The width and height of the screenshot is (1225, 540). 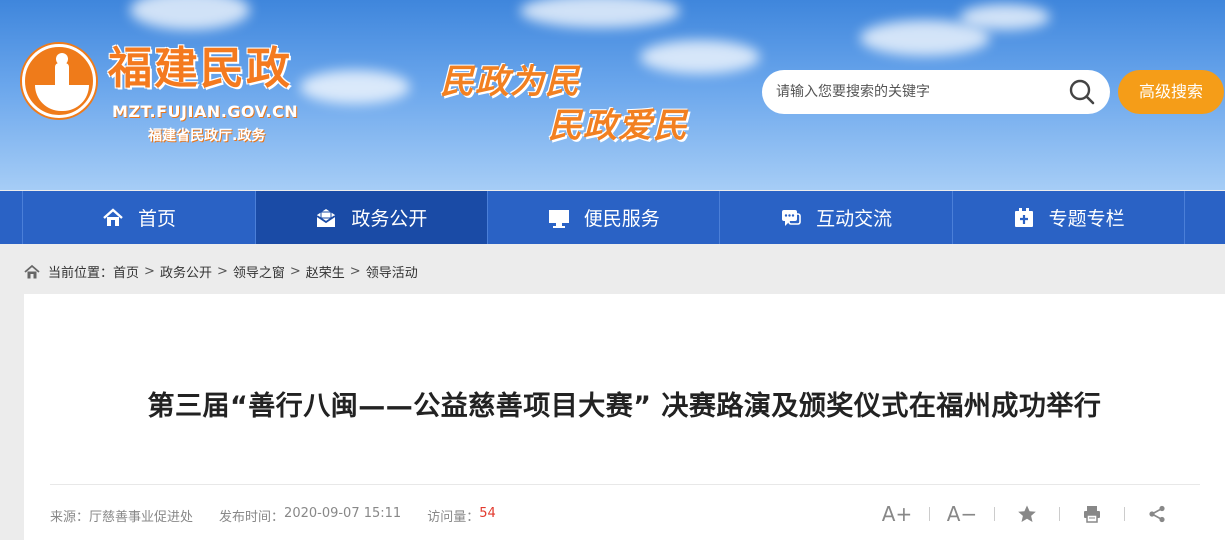 What do you see at coordinates (625, 484) in the screenshot?
I see `divider` at bounding box center [625, 484].